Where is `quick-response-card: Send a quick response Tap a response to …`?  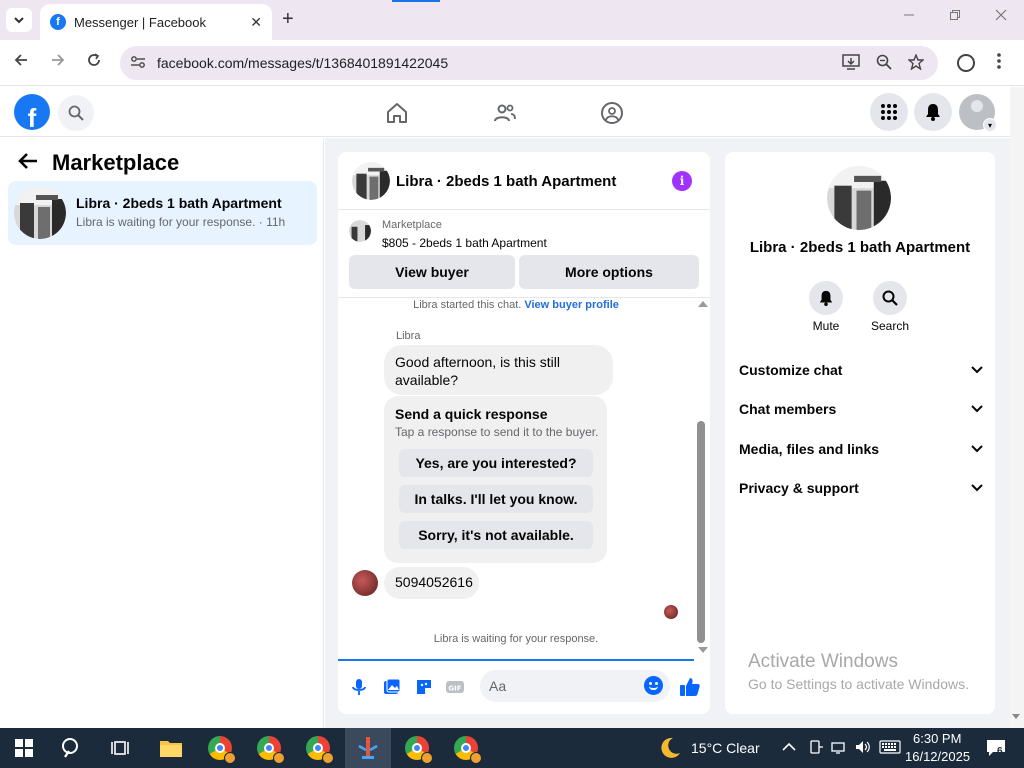
quick-response-card: Send a quick response Tap a response to … is located at coordinates (495, 479).